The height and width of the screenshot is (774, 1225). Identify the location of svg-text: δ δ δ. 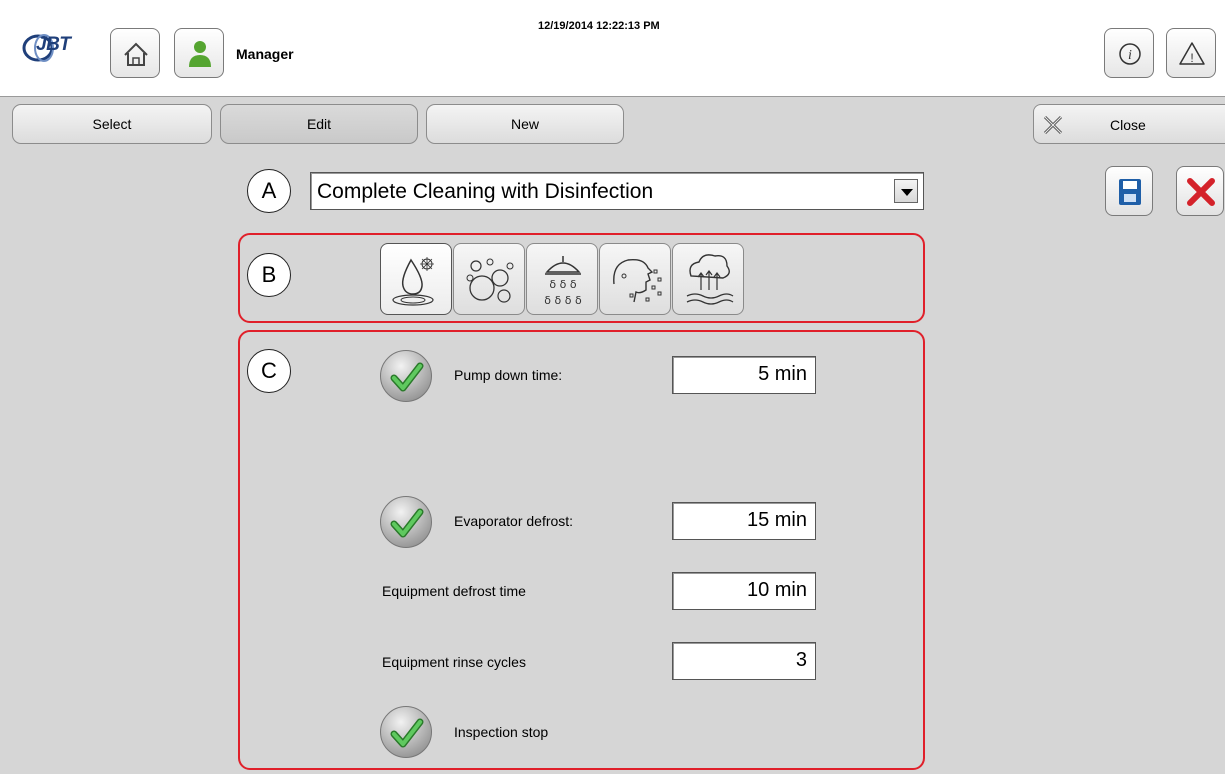
(562, 284).